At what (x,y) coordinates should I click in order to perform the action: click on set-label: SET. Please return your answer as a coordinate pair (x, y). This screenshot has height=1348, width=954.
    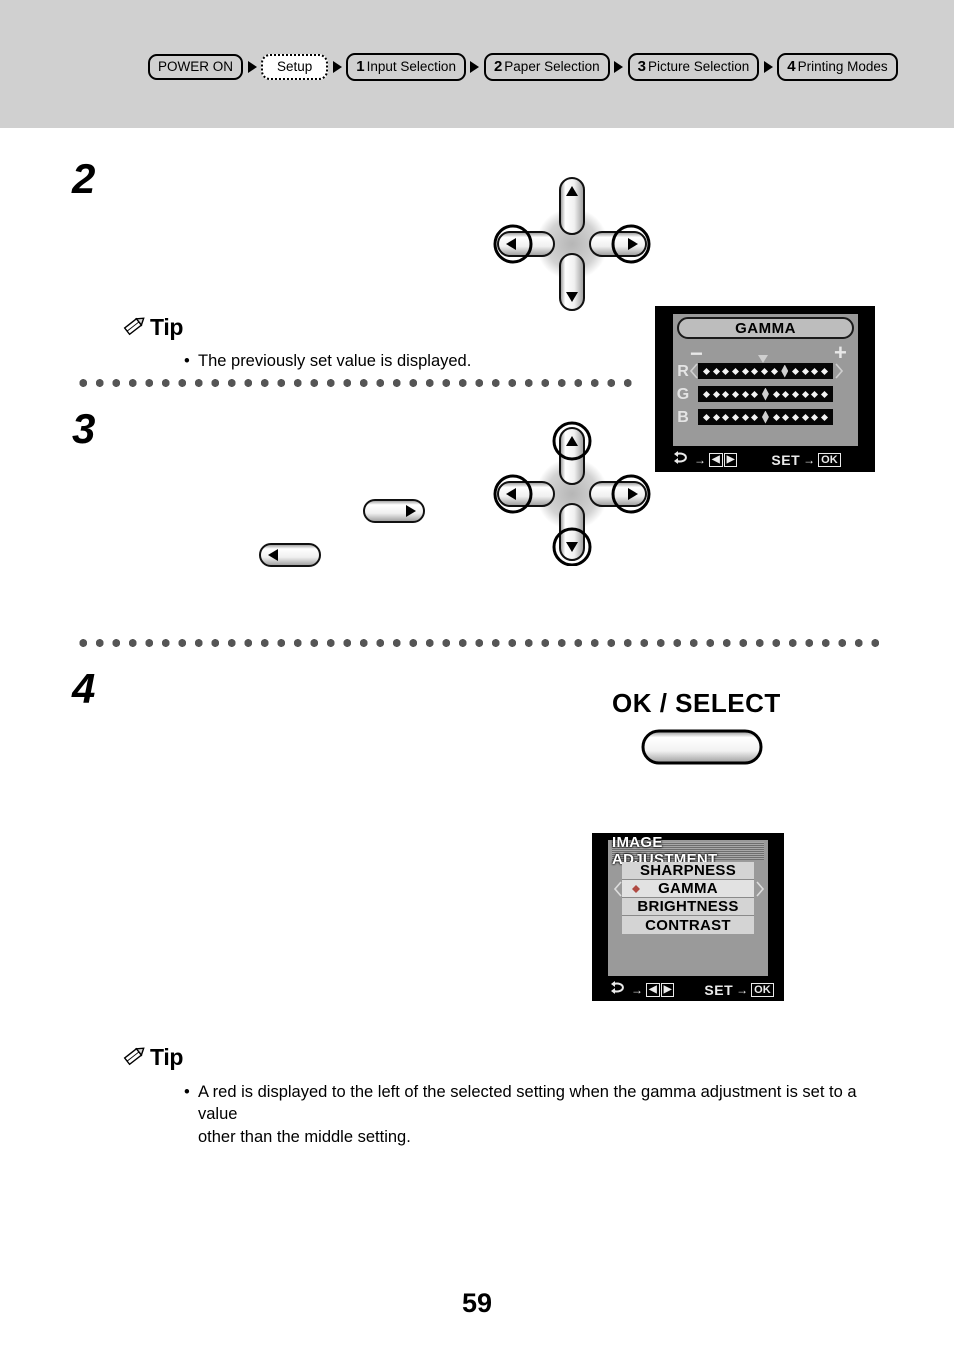
    Looking at the image, I should click on (786, 460).